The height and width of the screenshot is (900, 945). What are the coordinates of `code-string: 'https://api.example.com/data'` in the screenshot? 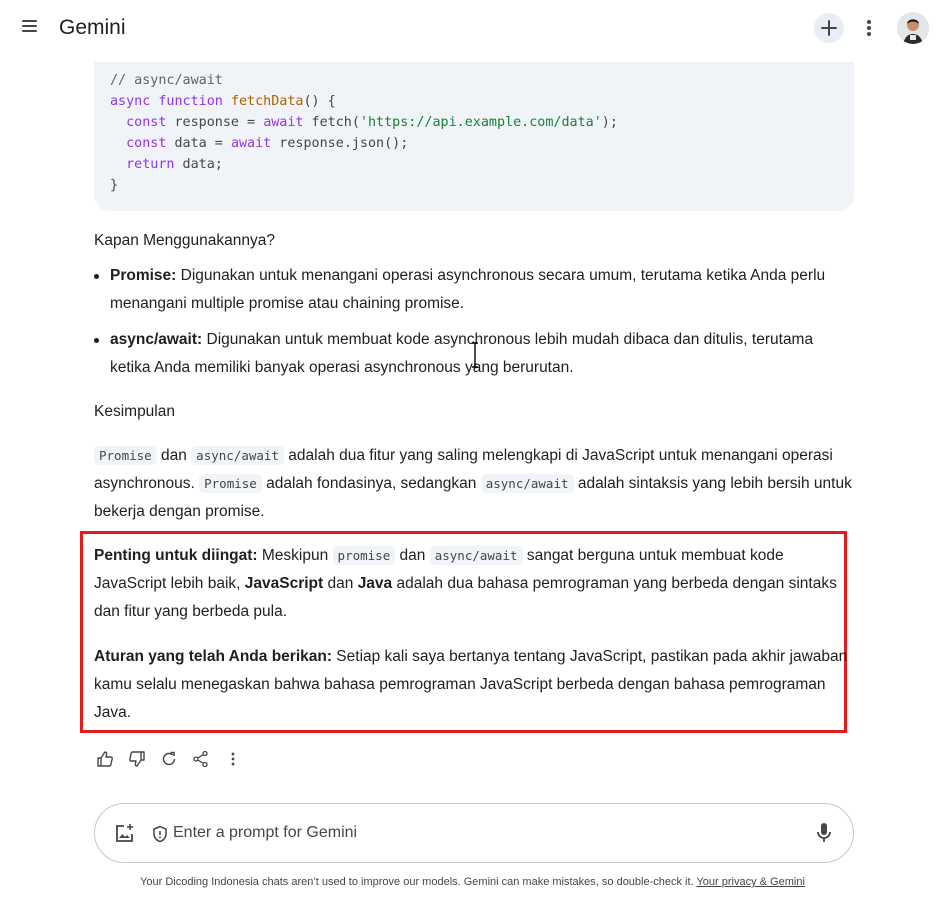 It's located at (480, 122).